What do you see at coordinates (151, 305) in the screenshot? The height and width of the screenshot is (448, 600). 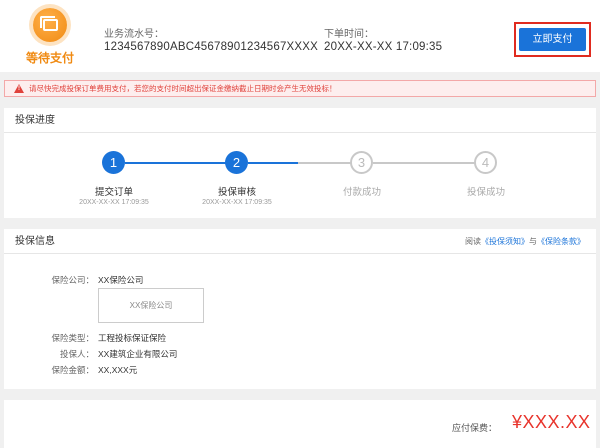 I see `insurer-logo: XX保险公司` at bounding box center [151, 305].